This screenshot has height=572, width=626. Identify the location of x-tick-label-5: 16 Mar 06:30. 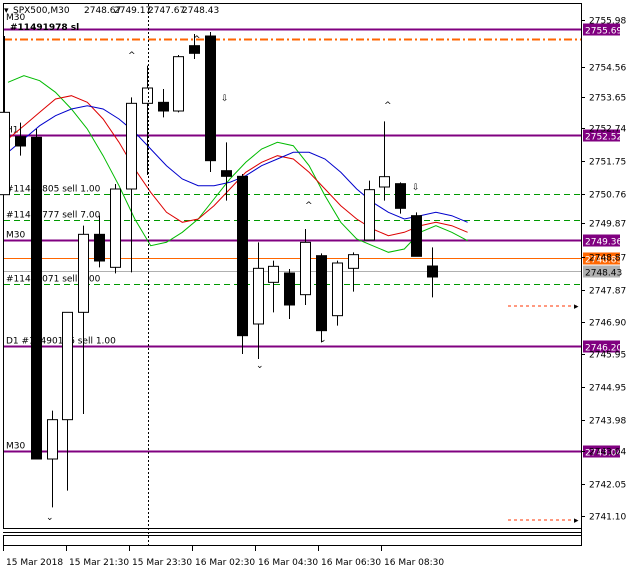
(351, 563).